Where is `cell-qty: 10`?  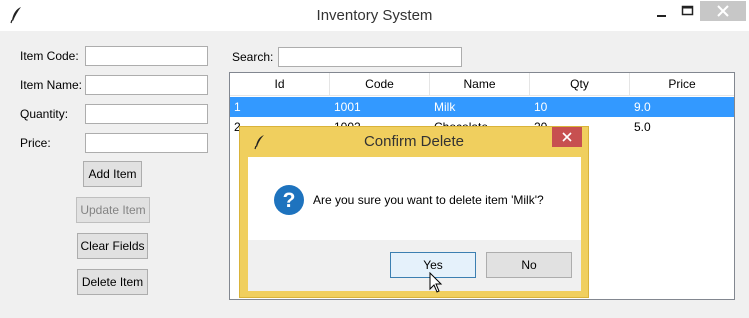
cell-qty: 10 is located at coordinates (541, 107).